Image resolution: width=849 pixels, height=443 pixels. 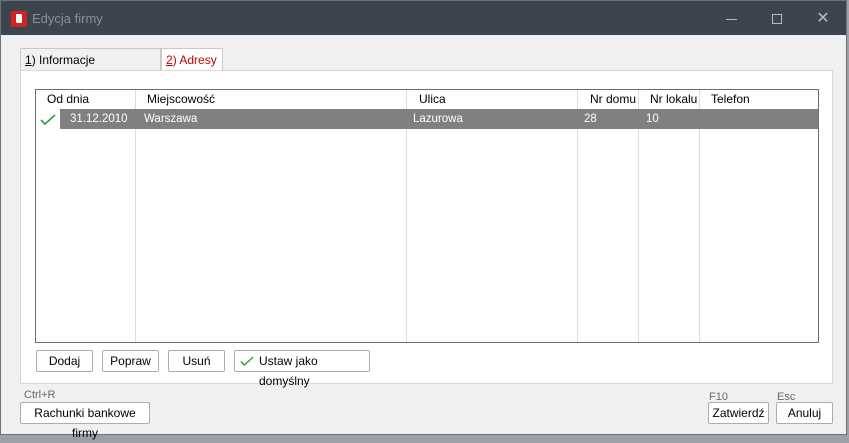 I want to click on dodaj-button: Dodaj, so click(x=64, y=361).